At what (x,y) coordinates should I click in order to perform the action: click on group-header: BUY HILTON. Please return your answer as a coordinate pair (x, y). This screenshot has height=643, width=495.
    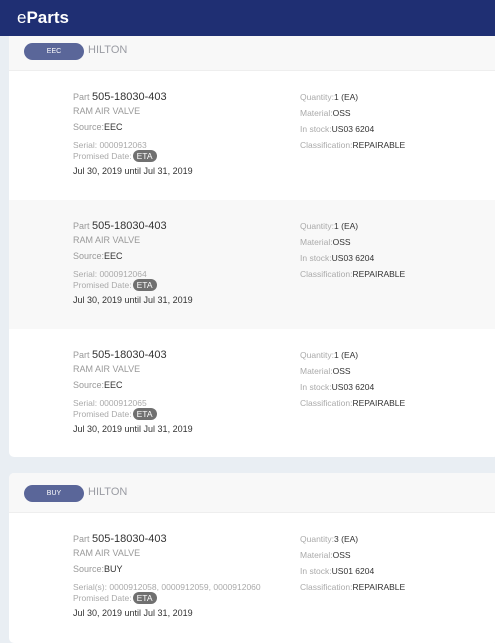
    Looking at the image, I should click on (252, 493).